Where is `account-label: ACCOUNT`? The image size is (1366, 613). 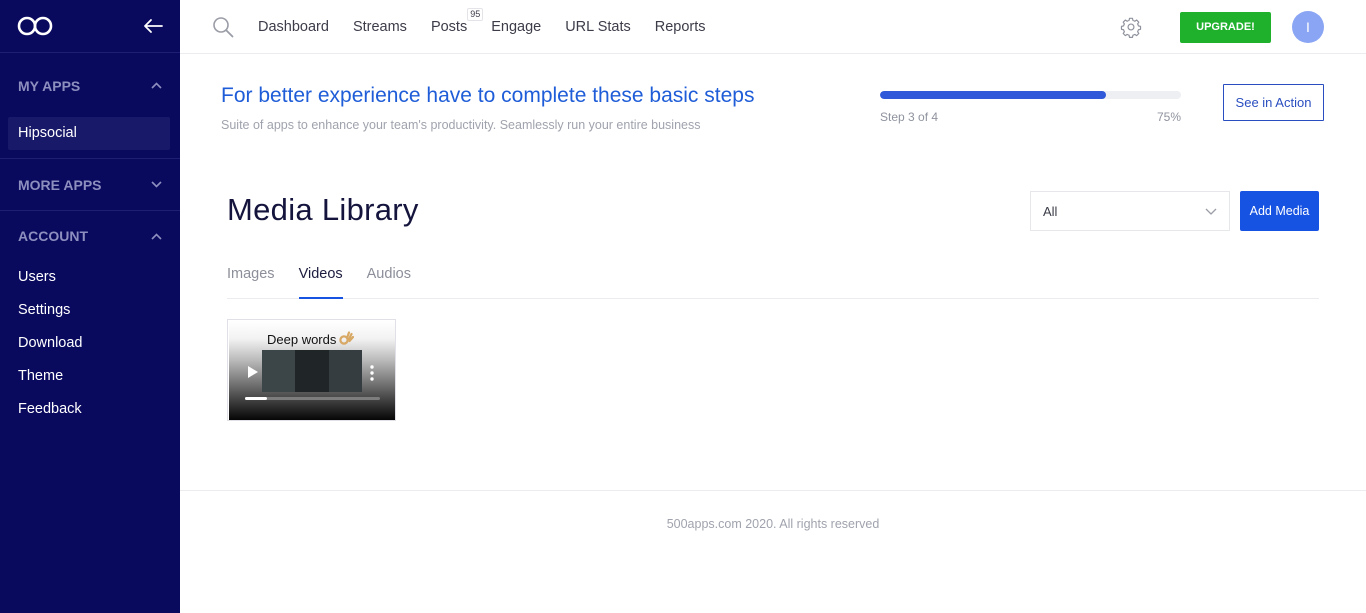
account-label: ACCOUNT is located at coordinates (53, 236).